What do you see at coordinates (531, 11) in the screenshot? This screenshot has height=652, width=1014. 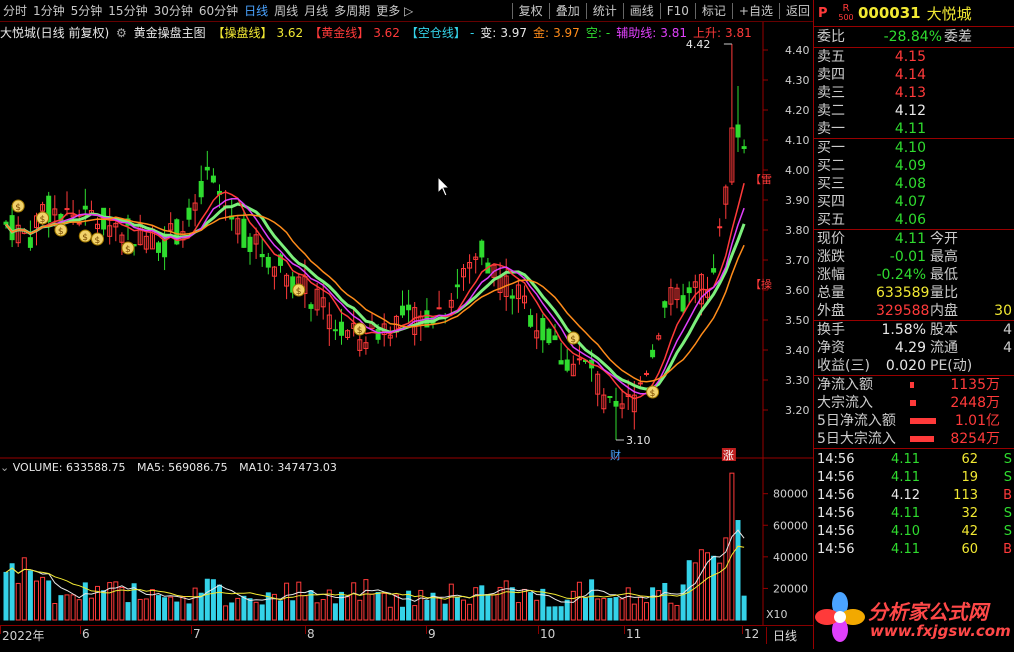 I see `tool-button-0: 复权` at bounding box center [531, 11].